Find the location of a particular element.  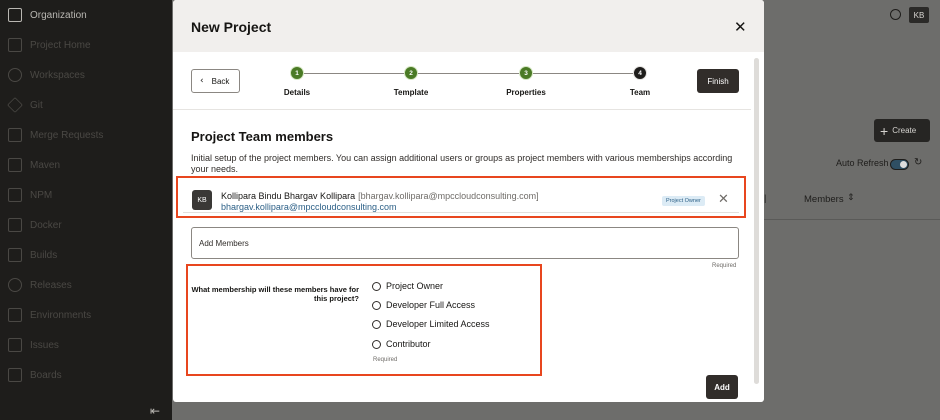

step-2-indicator: 2 is located at coordinates (411, 73).